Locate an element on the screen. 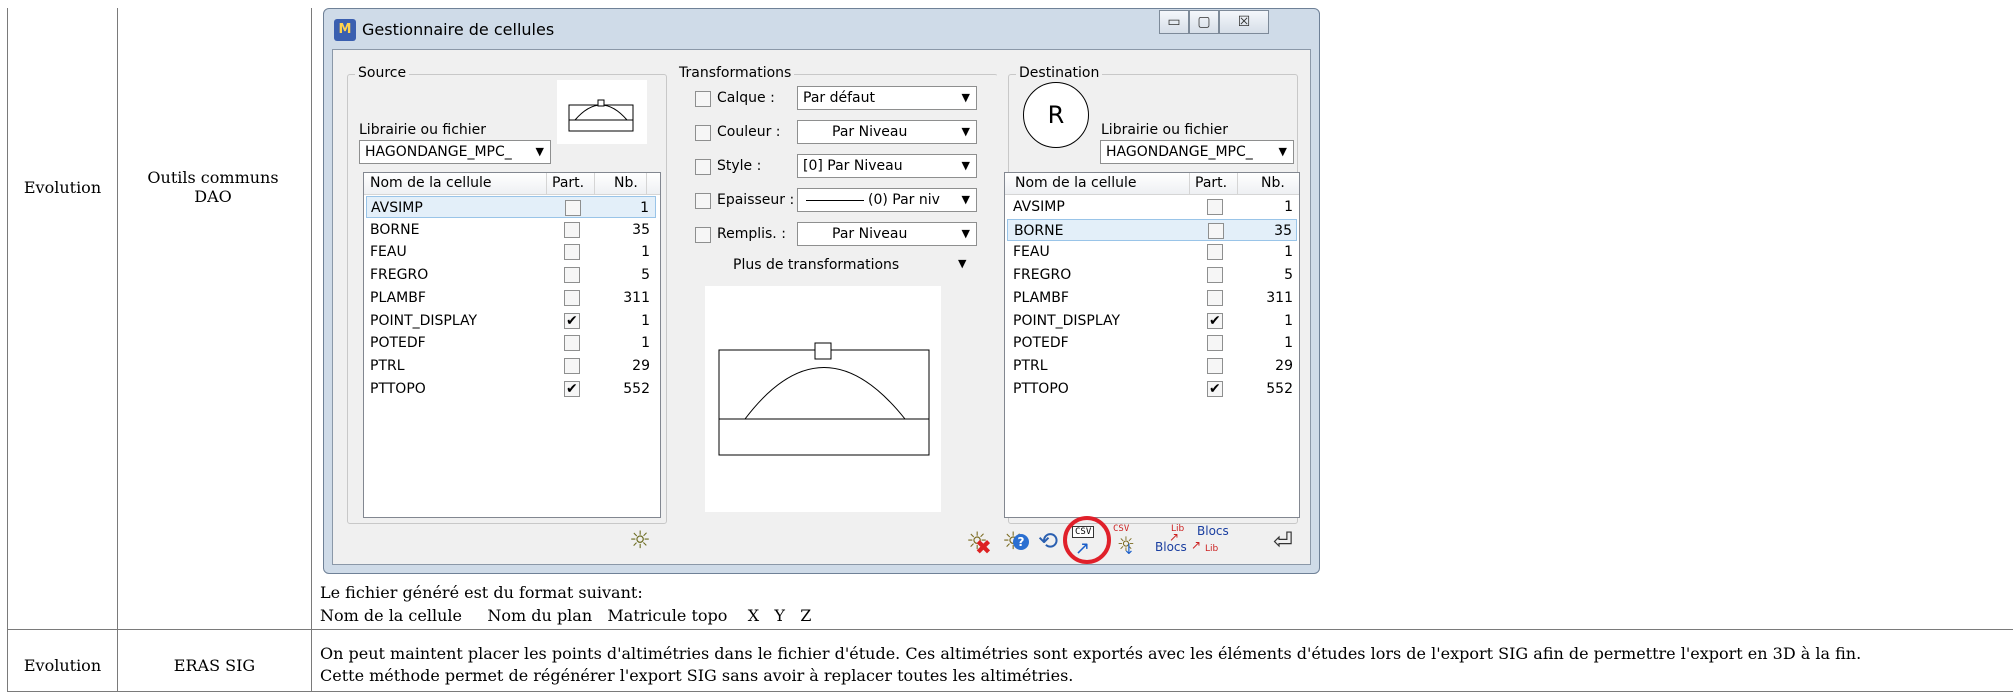 The image size is (2013, 692). calque-select: Par défaut ▼ is located at coordinates (887, 98).